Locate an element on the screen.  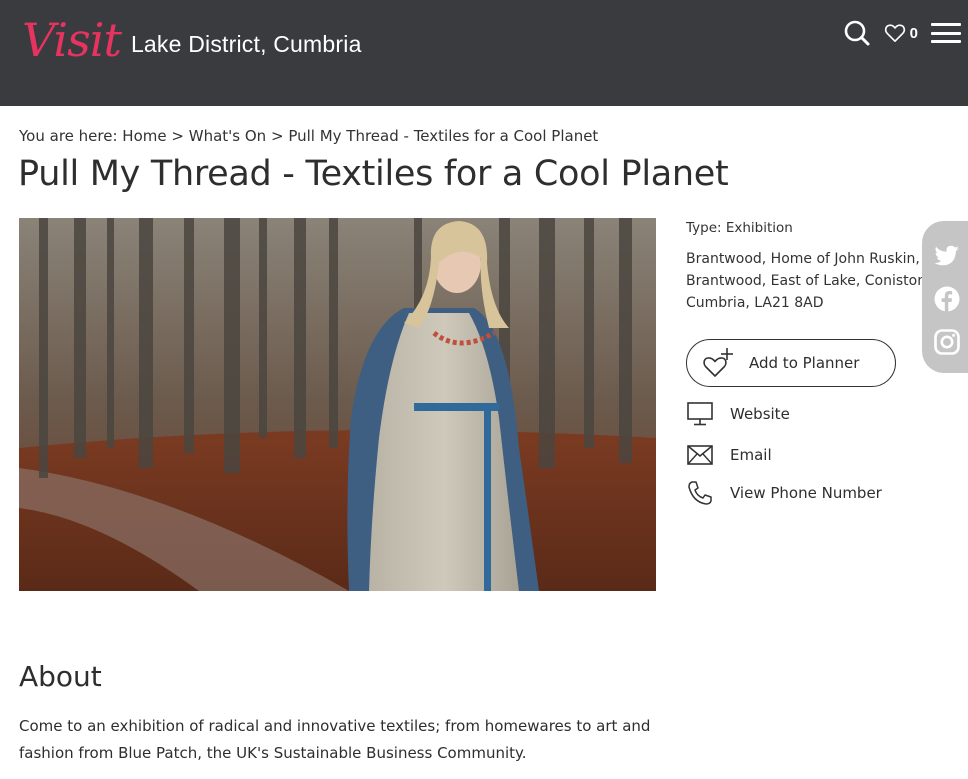
breadcrumb-home: Home is located at coordinates (144, 136).